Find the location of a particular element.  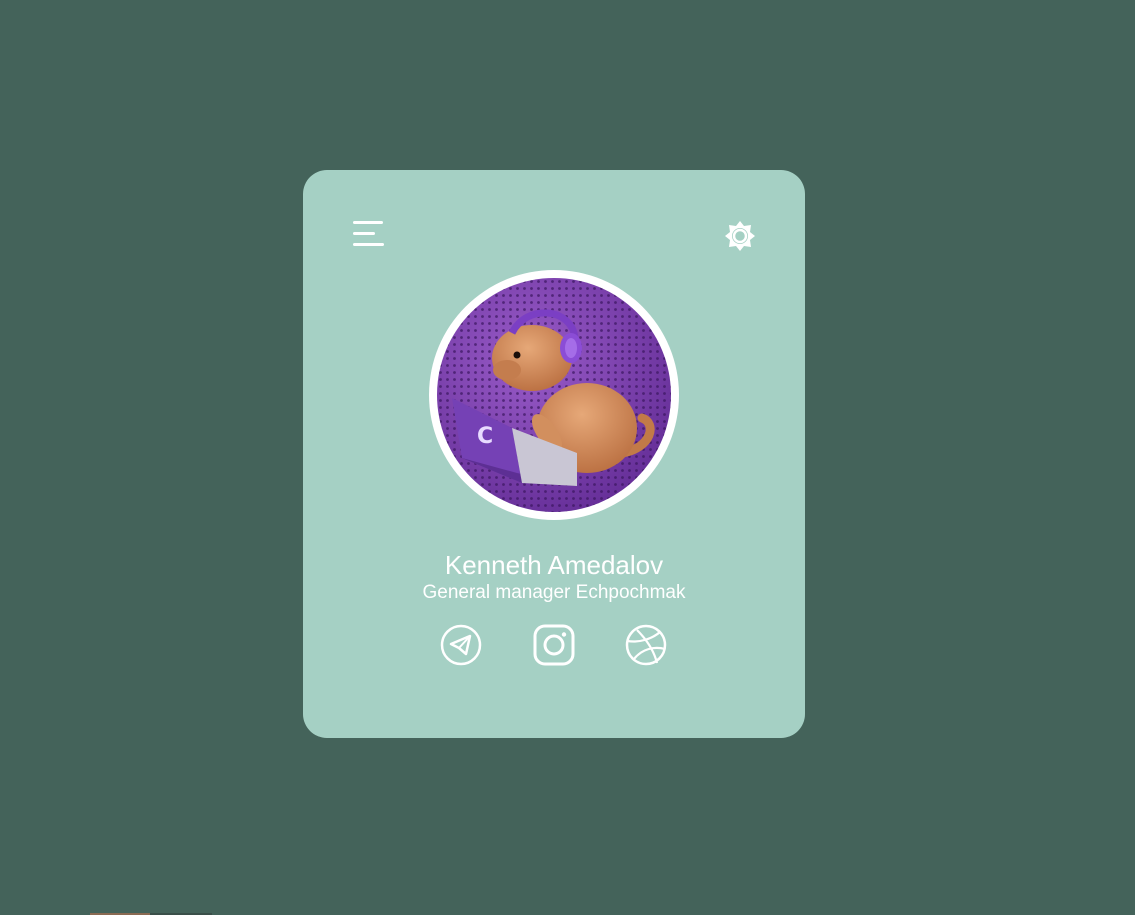

avatar: C is located at coordinates (554, 395).